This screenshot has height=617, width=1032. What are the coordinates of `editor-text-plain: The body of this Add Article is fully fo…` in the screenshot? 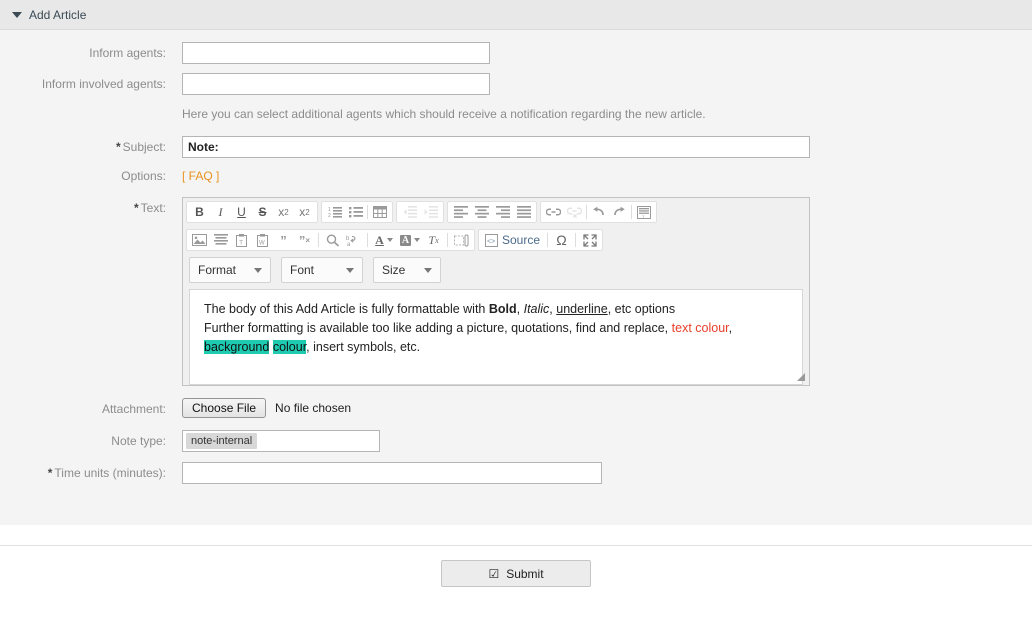 It's located at (346, 309).